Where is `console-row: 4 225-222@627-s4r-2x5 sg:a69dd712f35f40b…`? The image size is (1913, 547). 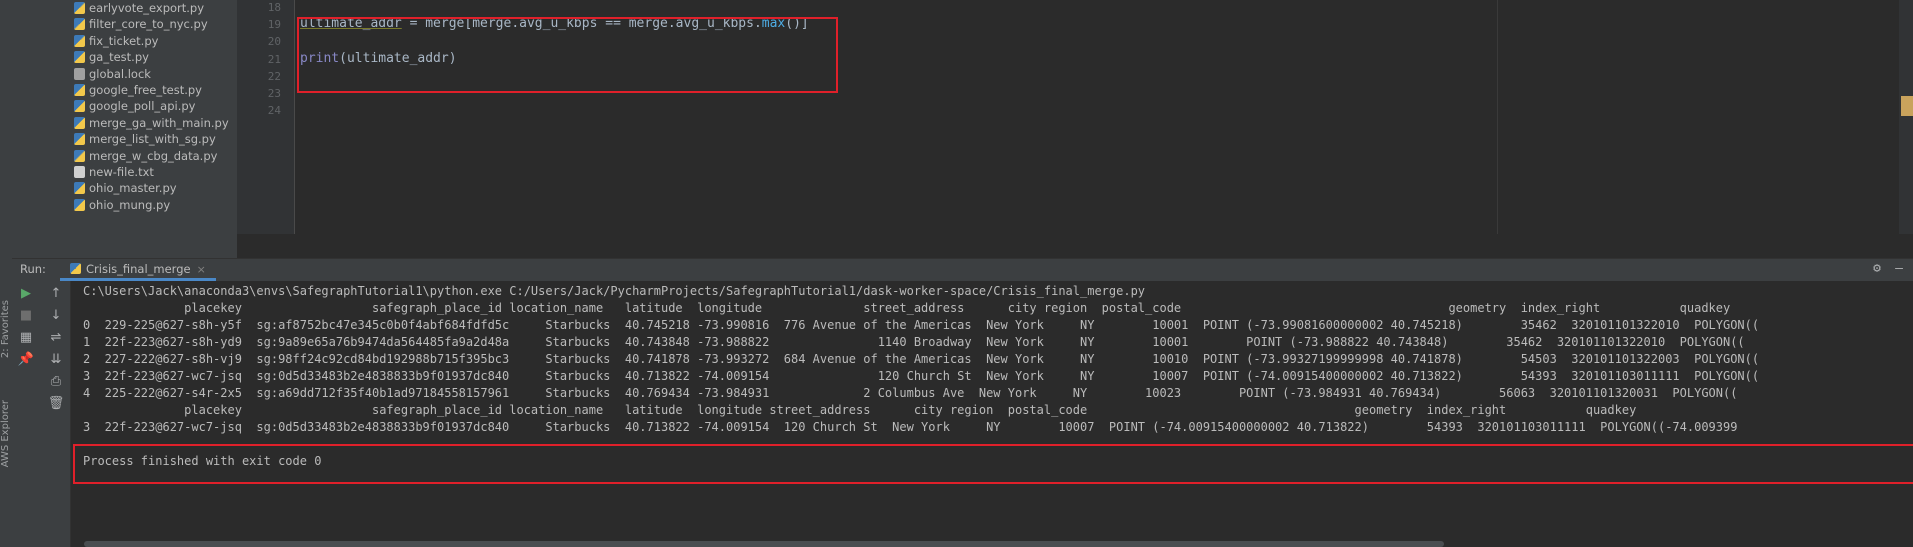
console-row: 4 225-222@627-s4r-2x5 sg:a69dd712f35f40b… is located at coordinates (910, 393).